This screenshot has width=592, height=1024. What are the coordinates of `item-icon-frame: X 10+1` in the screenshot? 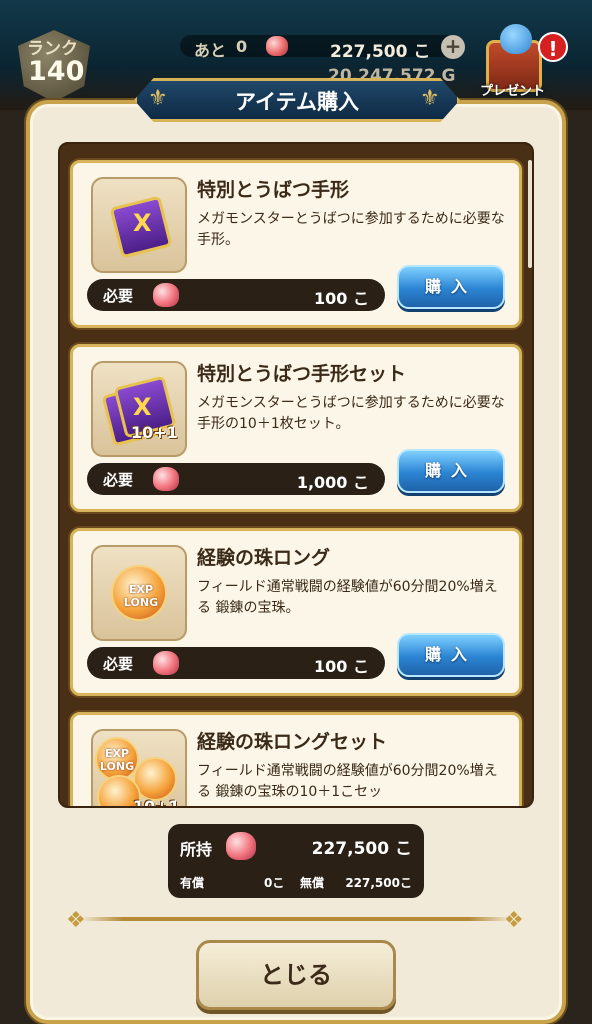 It's located at (139, 409).